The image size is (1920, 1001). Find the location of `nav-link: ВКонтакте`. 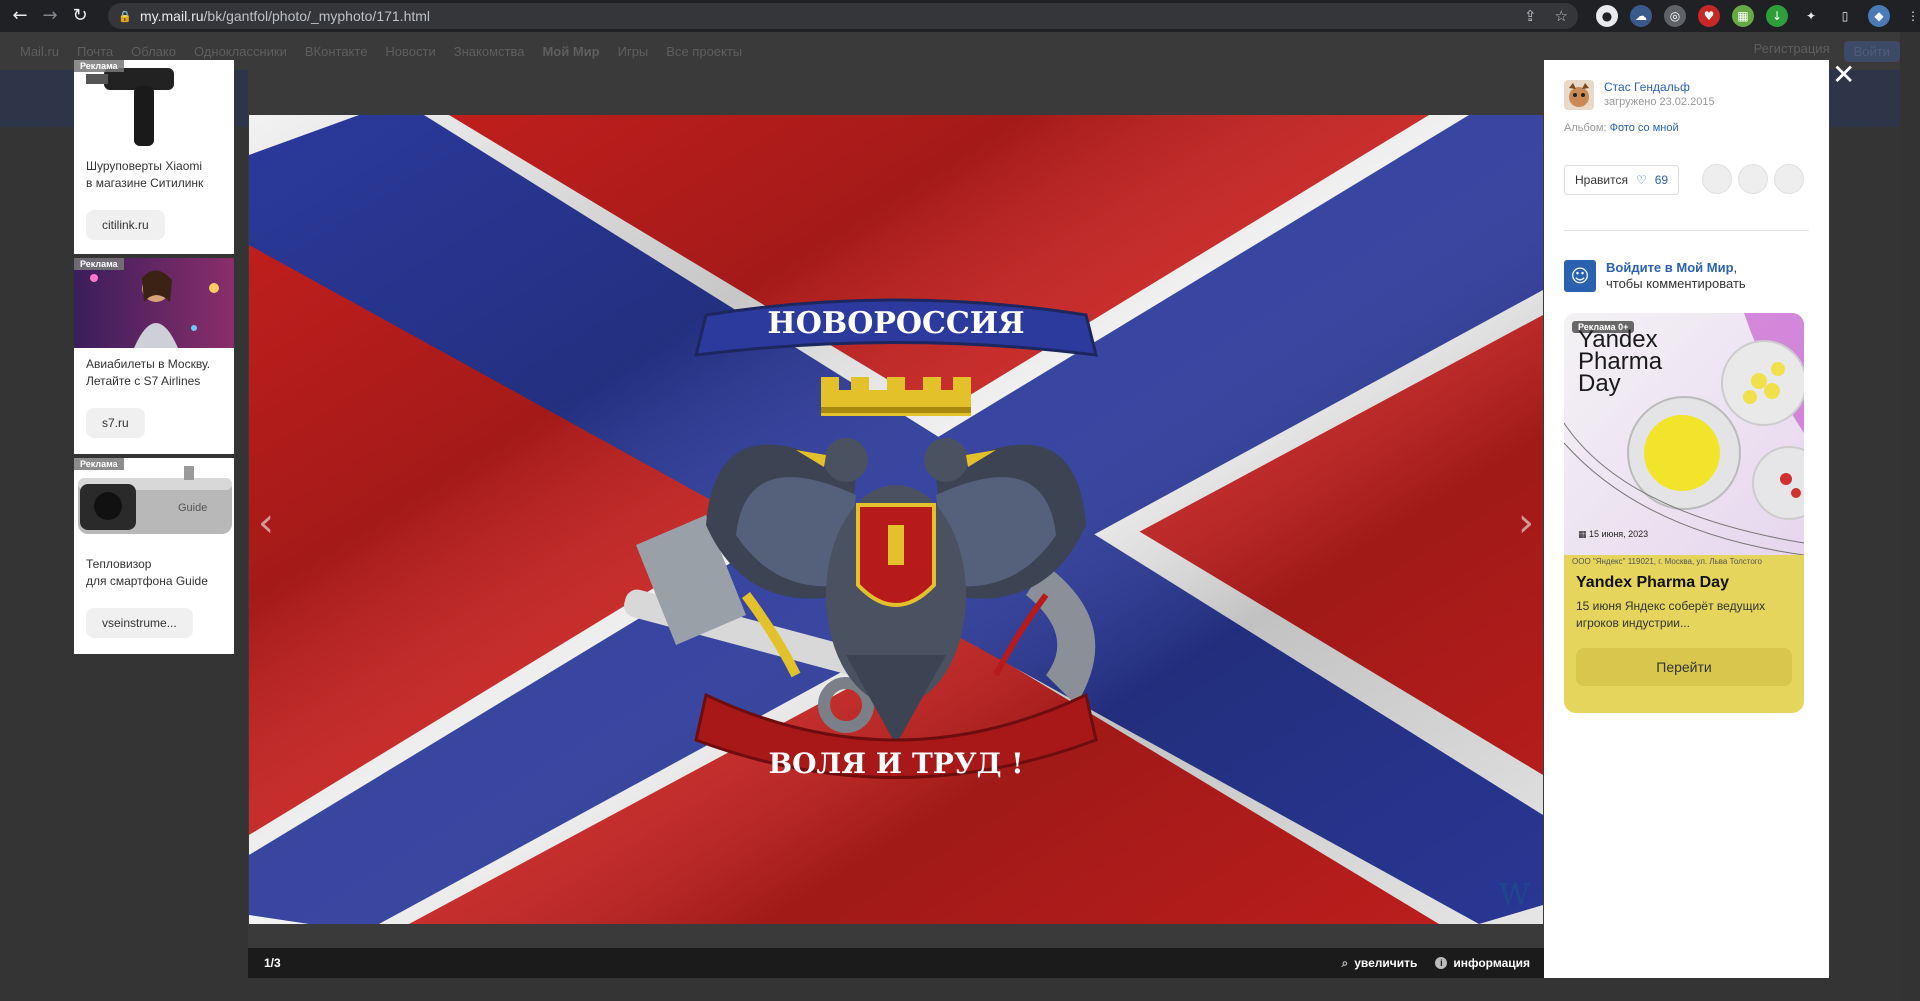

nav-link: ВКонтакте is located at coordinates (336, 51).